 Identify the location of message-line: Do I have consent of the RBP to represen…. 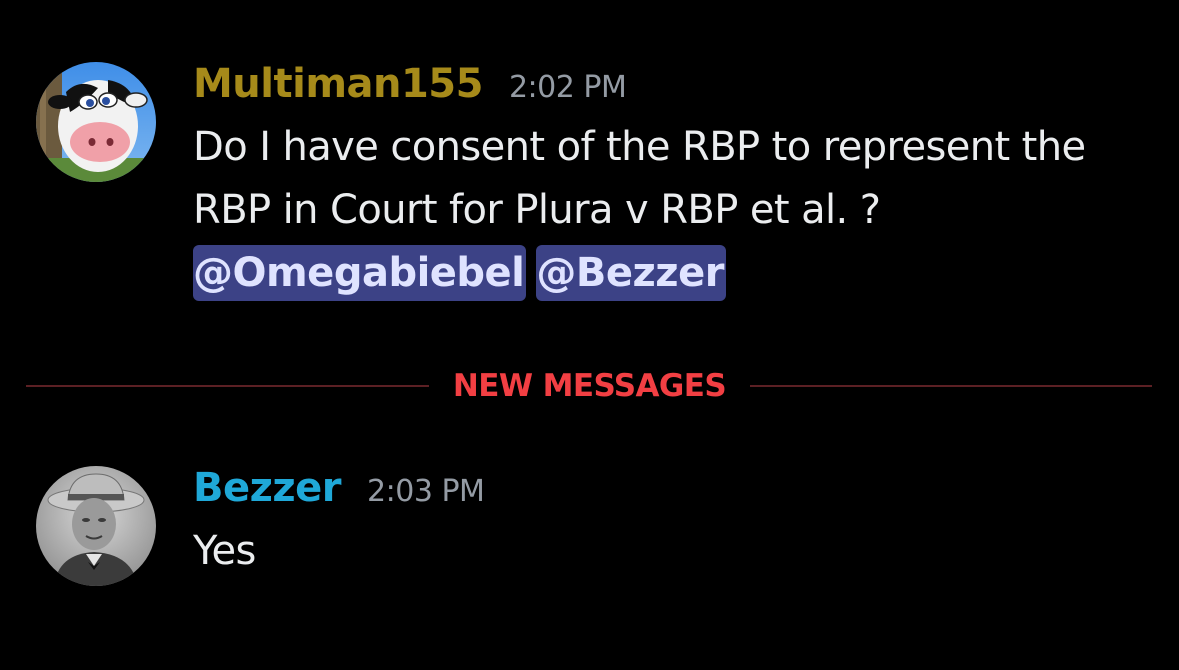
(639, 147).